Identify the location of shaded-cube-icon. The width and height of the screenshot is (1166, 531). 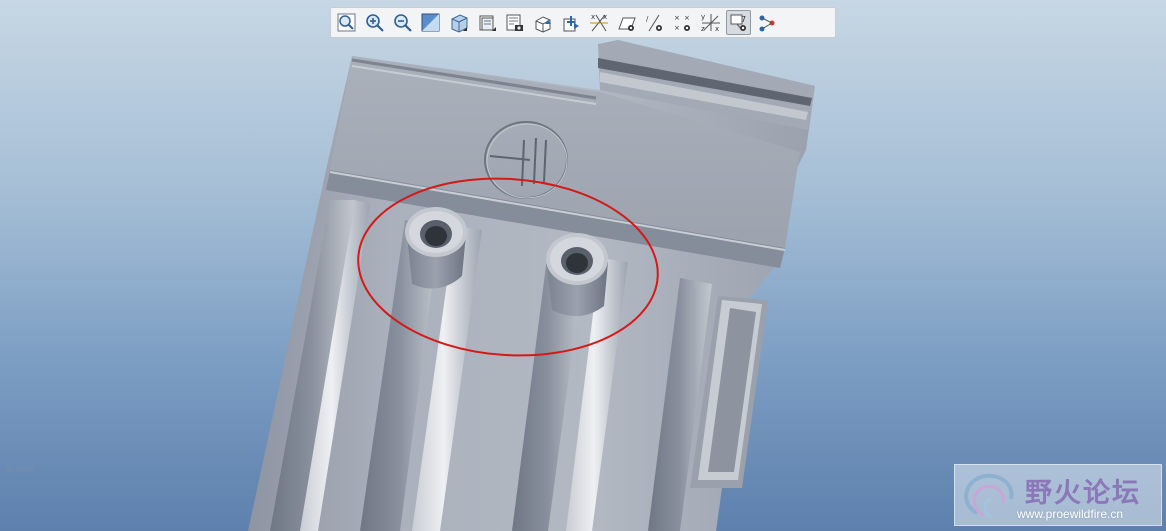
(459, 23).